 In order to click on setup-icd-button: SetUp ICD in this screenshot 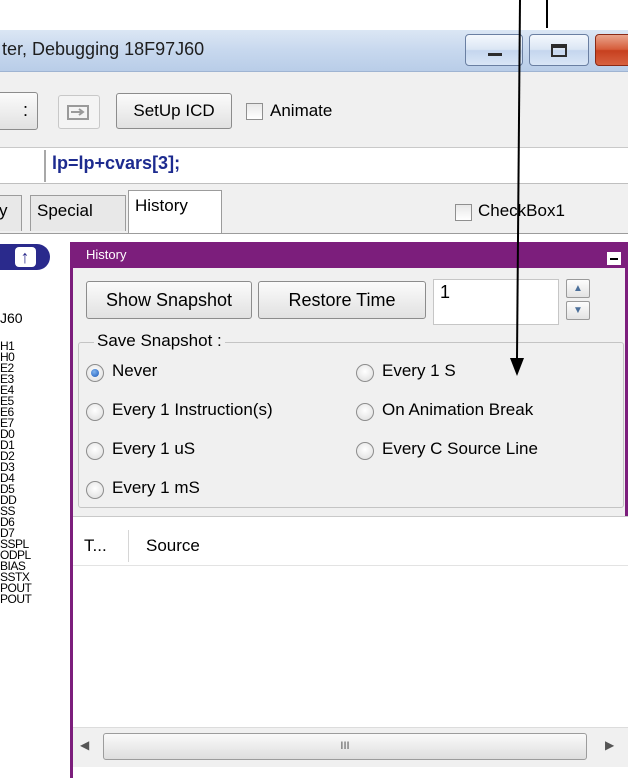, I will do `click(174, 111)`.